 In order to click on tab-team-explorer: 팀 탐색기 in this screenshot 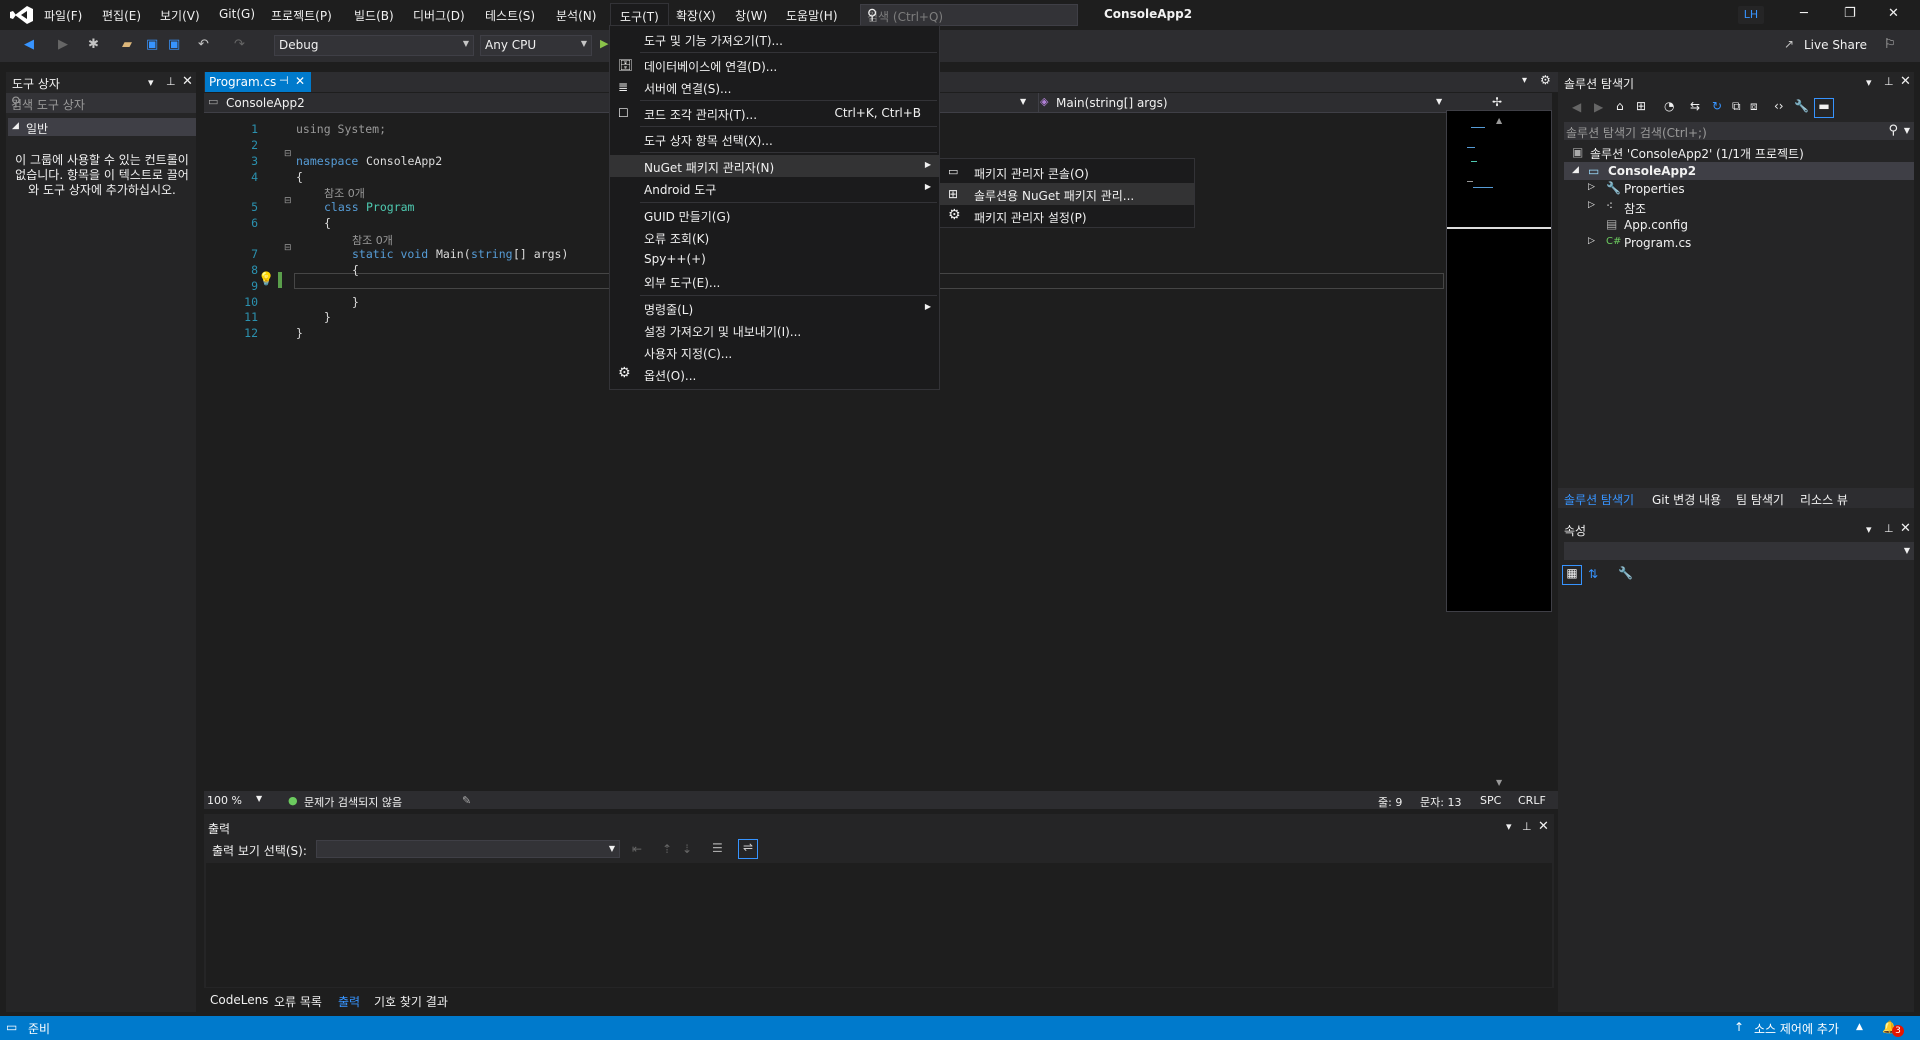, I will do `click(1760, 499)`.